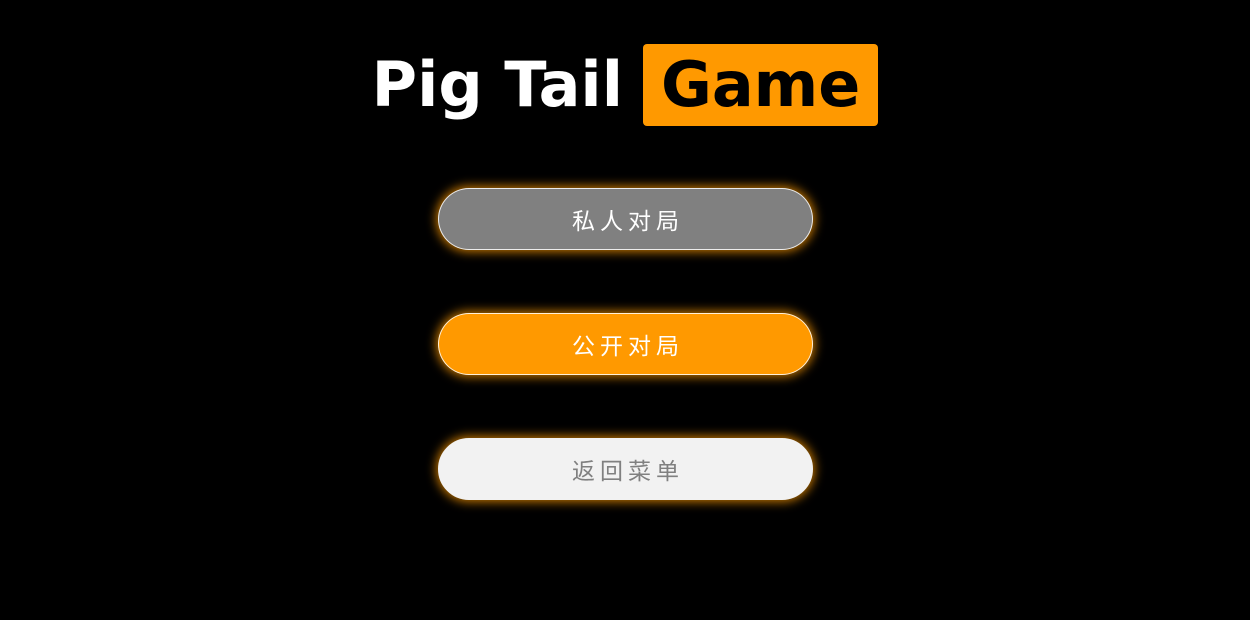 The width and height of the screenshot is (1250, 620). I want to click on public-match-button: 公开对局, so click(625, 344).